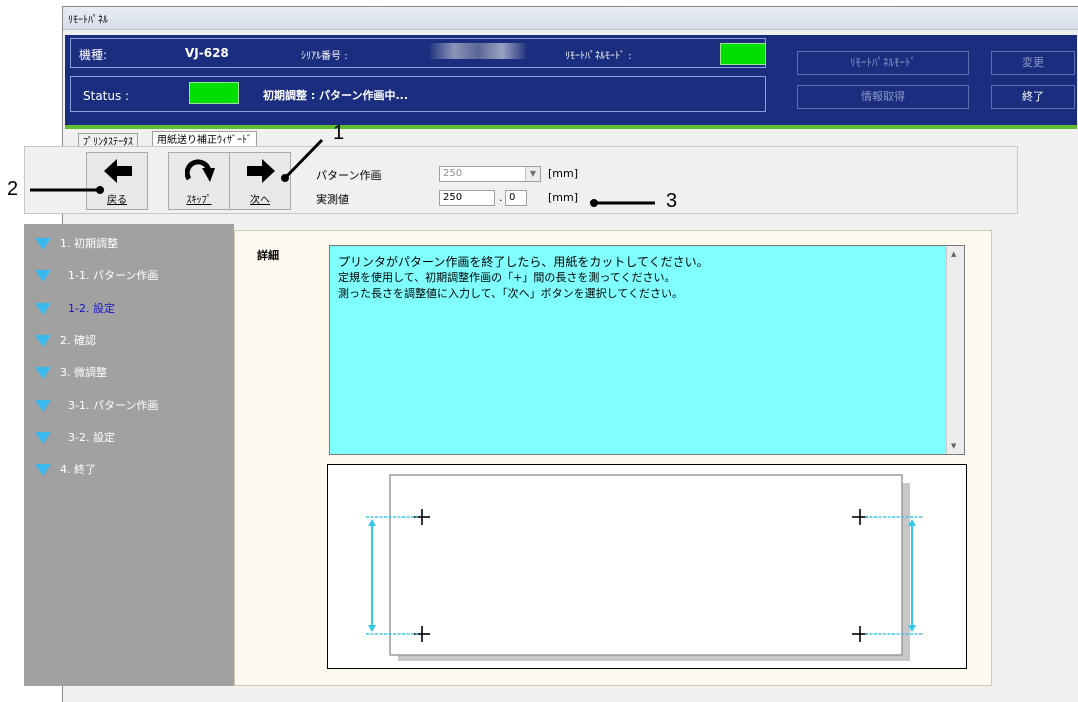 The image size is (1078, 702). I want to click on callout-1: 1, so click(339, 133).